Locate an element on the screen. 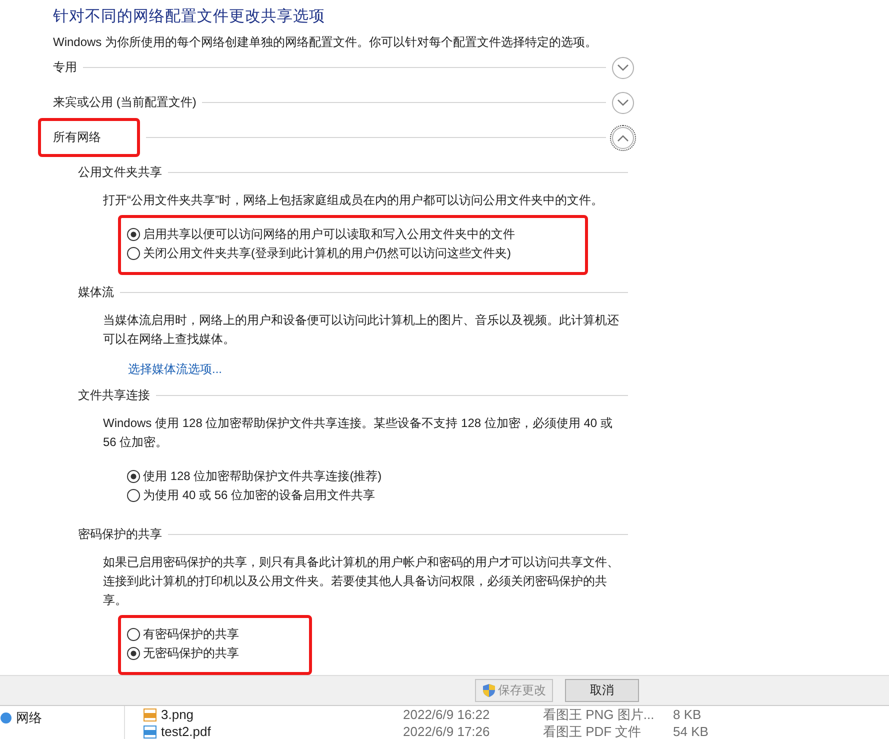 Image resolution: width=889 pixels, height=739 pixels. section-heading: 公用文件夹共享 is located at coordinates (120, 172).